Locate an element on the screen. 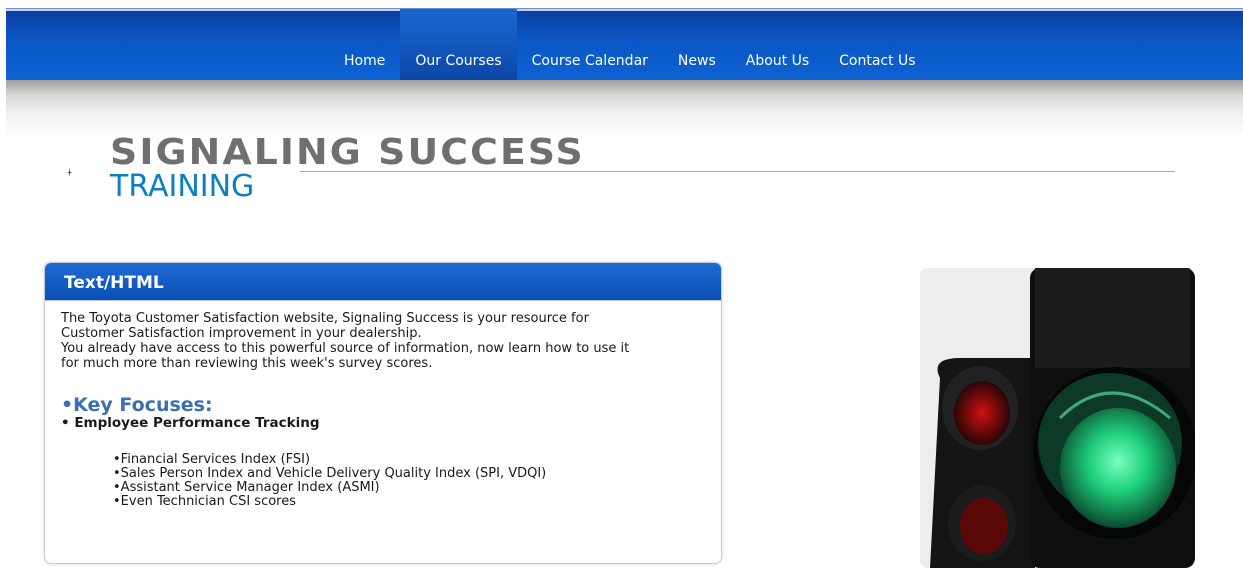 Image resolution: width=1243 pixels, height=568 pixels. nav-shadow is located at coordinates (624, 110).